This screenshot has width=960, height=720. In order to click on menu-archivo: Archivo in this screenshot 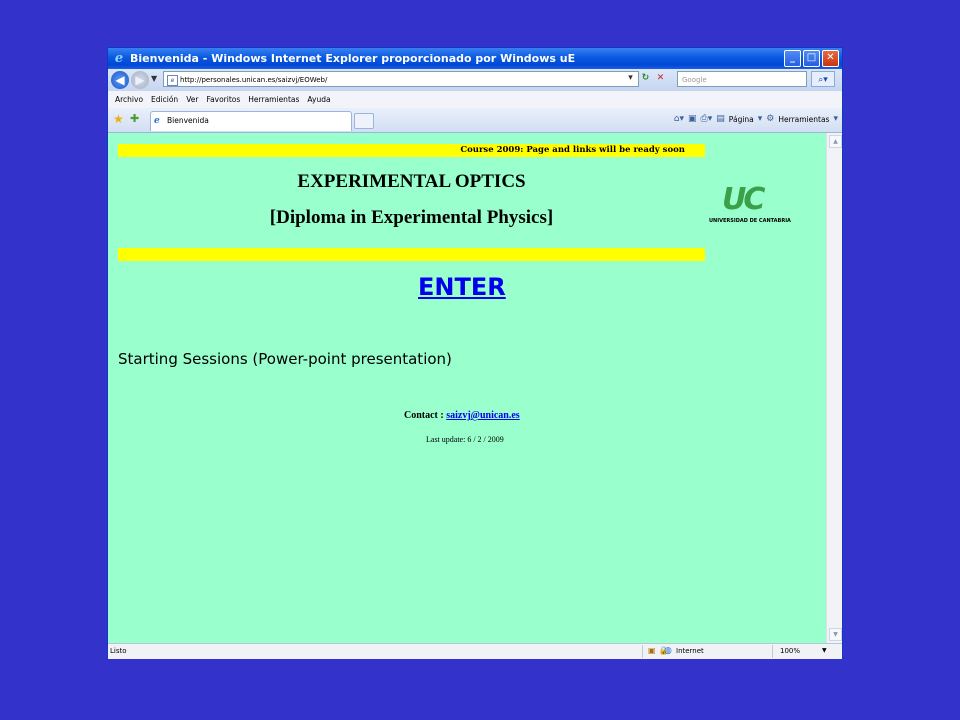, I will do `click(129, 99)`.